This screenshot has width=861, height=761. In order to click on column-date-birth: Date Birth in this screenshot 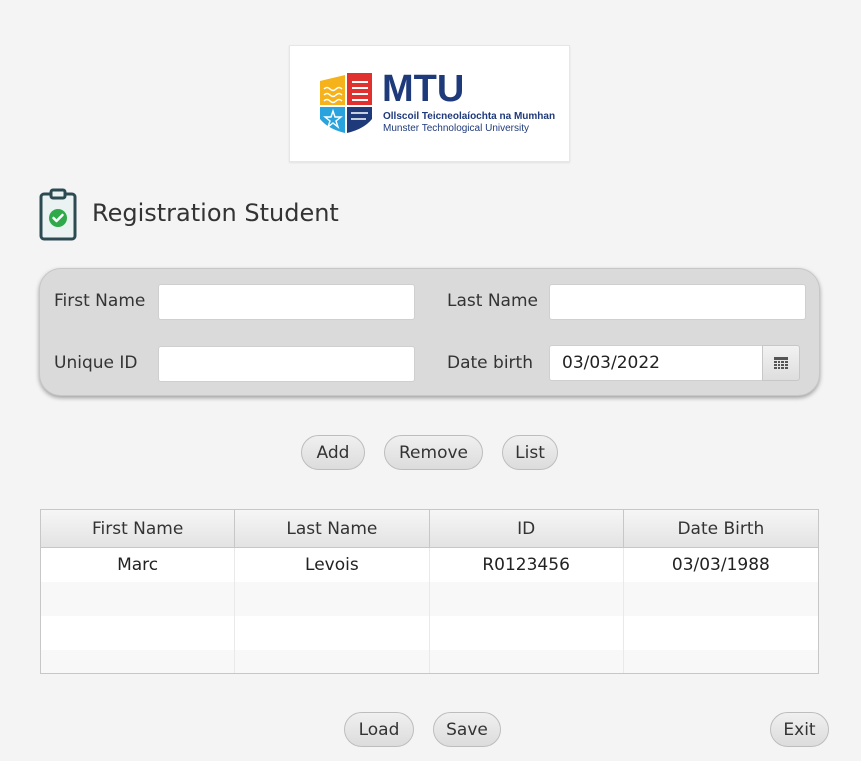, I will do `click(721, 528)`.